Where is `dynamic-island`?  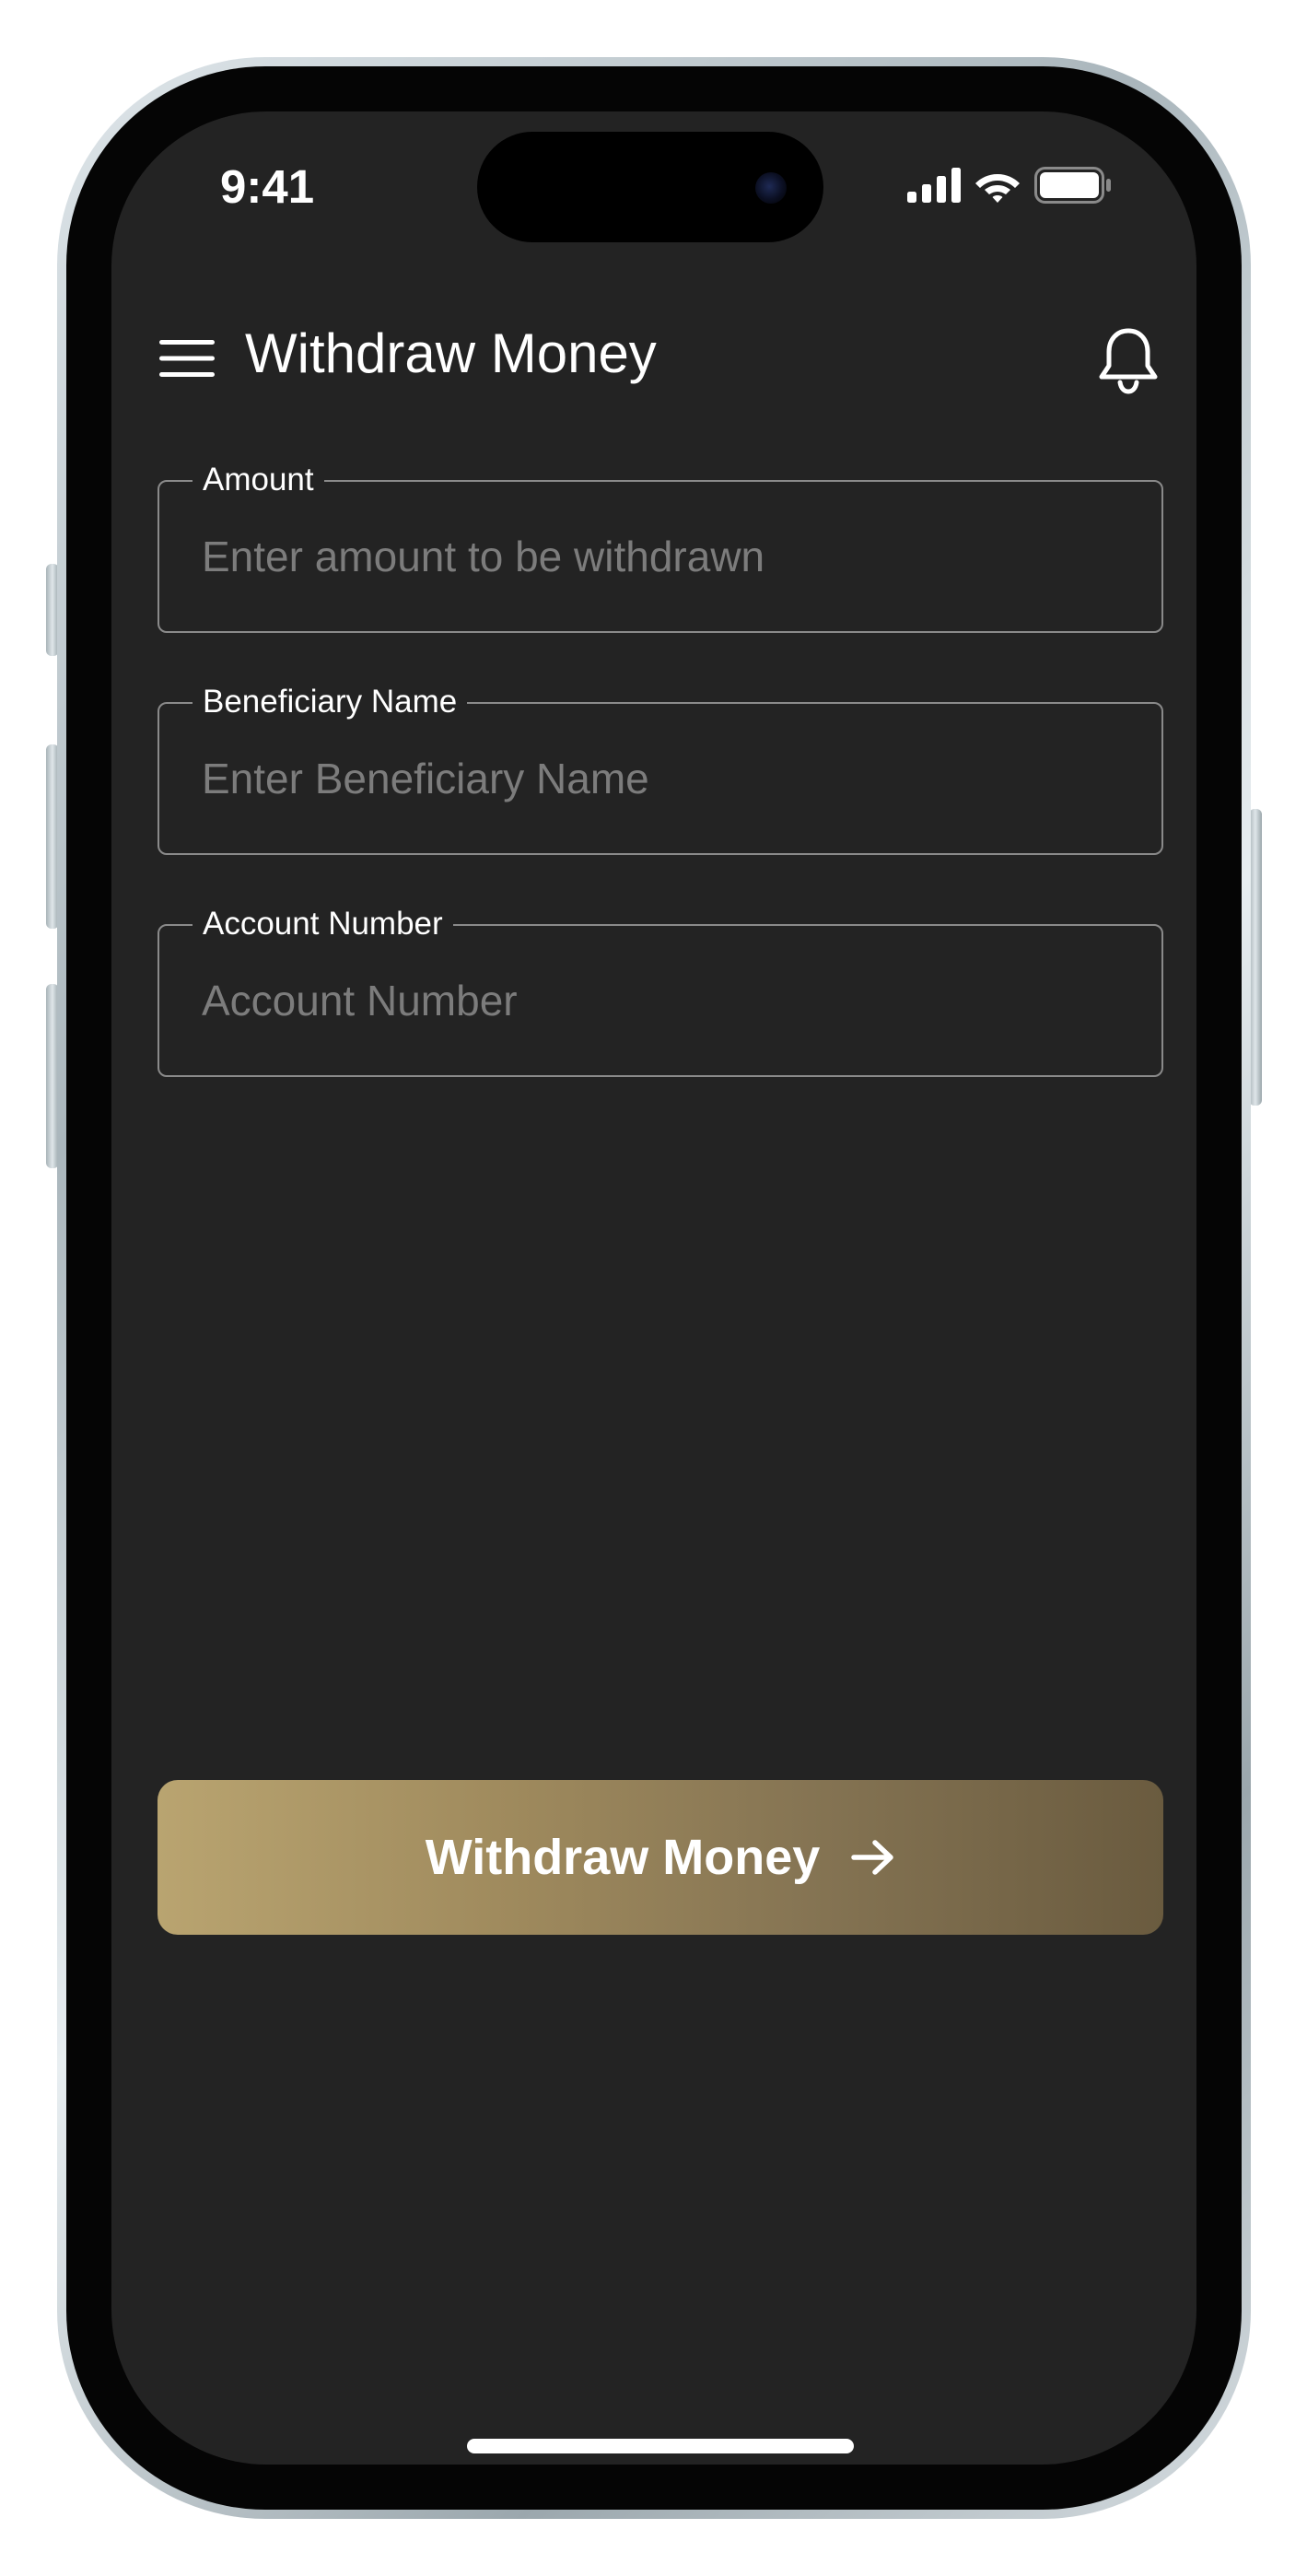
dynamic-island is located at coordinates (650, 187).